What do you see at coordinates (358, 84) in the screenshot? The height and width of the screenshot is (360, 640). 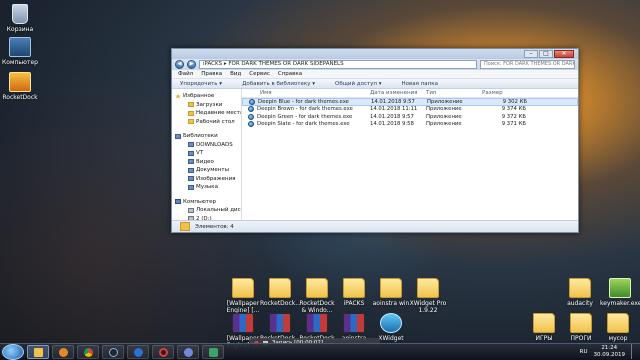 I see `share-button: Общий доступ ▾` at bounding box center [358, 84].